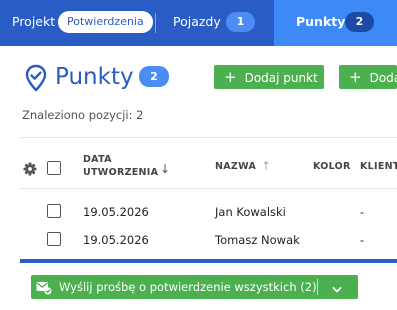 The width and height of the screenshot is (397, 310). Describe the element at coordinates (317, 287) in the screenshot. I see `button-divider` at that location.